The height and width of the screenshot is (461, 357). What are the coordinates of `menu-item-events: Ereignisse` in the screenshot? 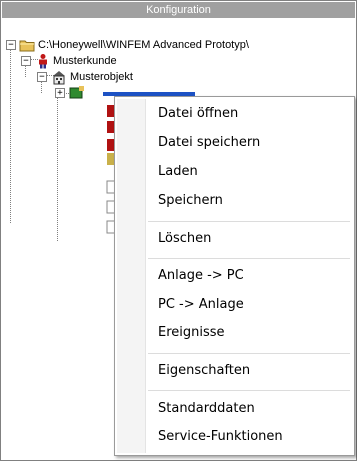 It's located at (191, 333).